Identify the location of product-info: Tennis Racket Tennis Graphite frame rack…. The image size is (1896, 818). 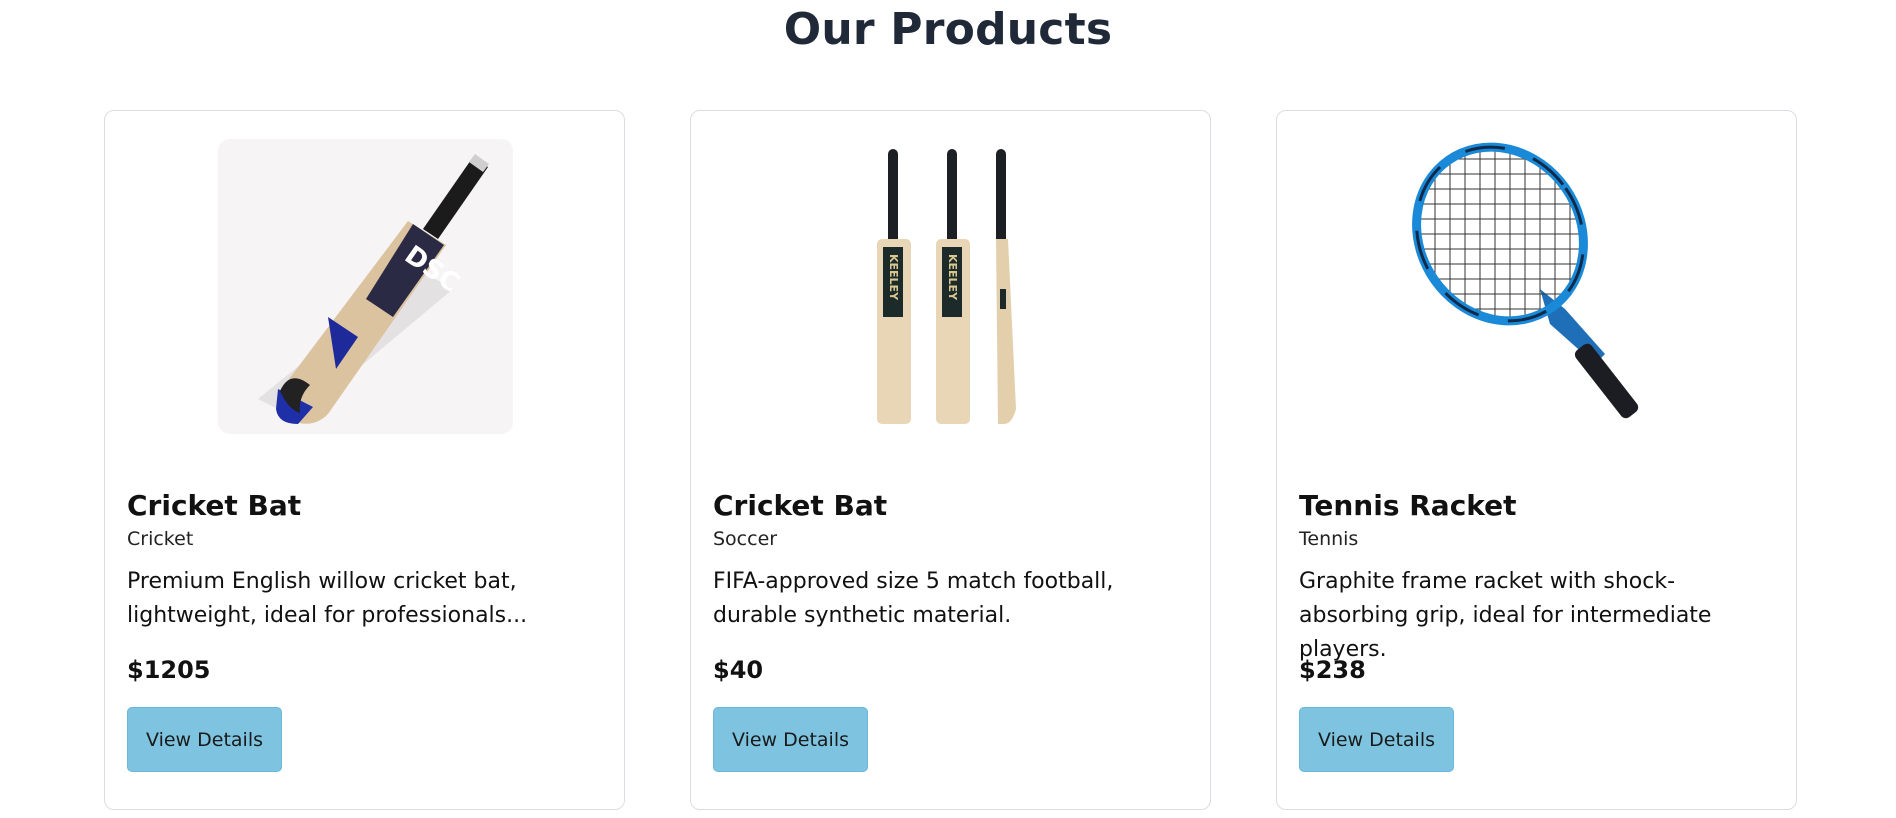
(1536, 630).